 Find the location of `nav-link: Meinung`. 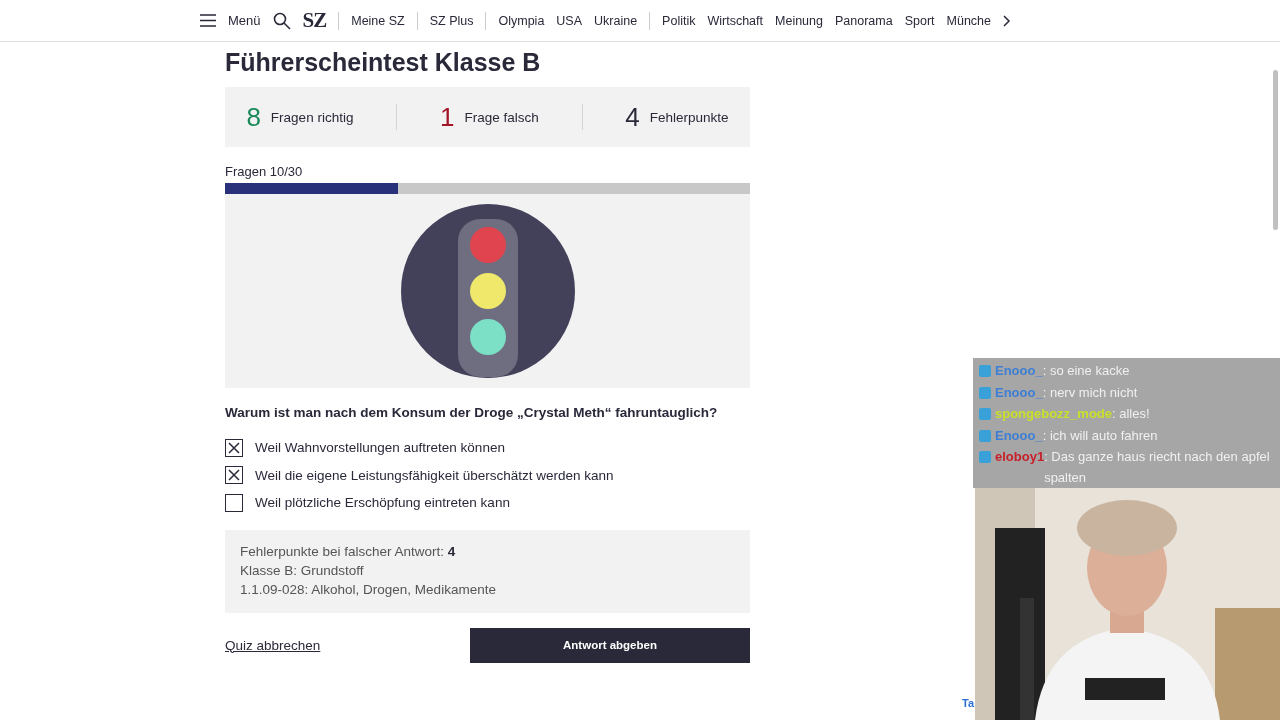

nav-link: Meinung is located at coordinates (799, 20).